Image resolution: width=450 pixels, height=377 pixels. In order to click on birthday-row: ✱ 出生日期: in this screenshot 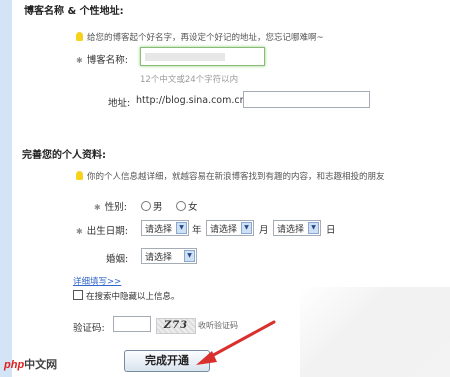, I will do `click(102, 230)`.